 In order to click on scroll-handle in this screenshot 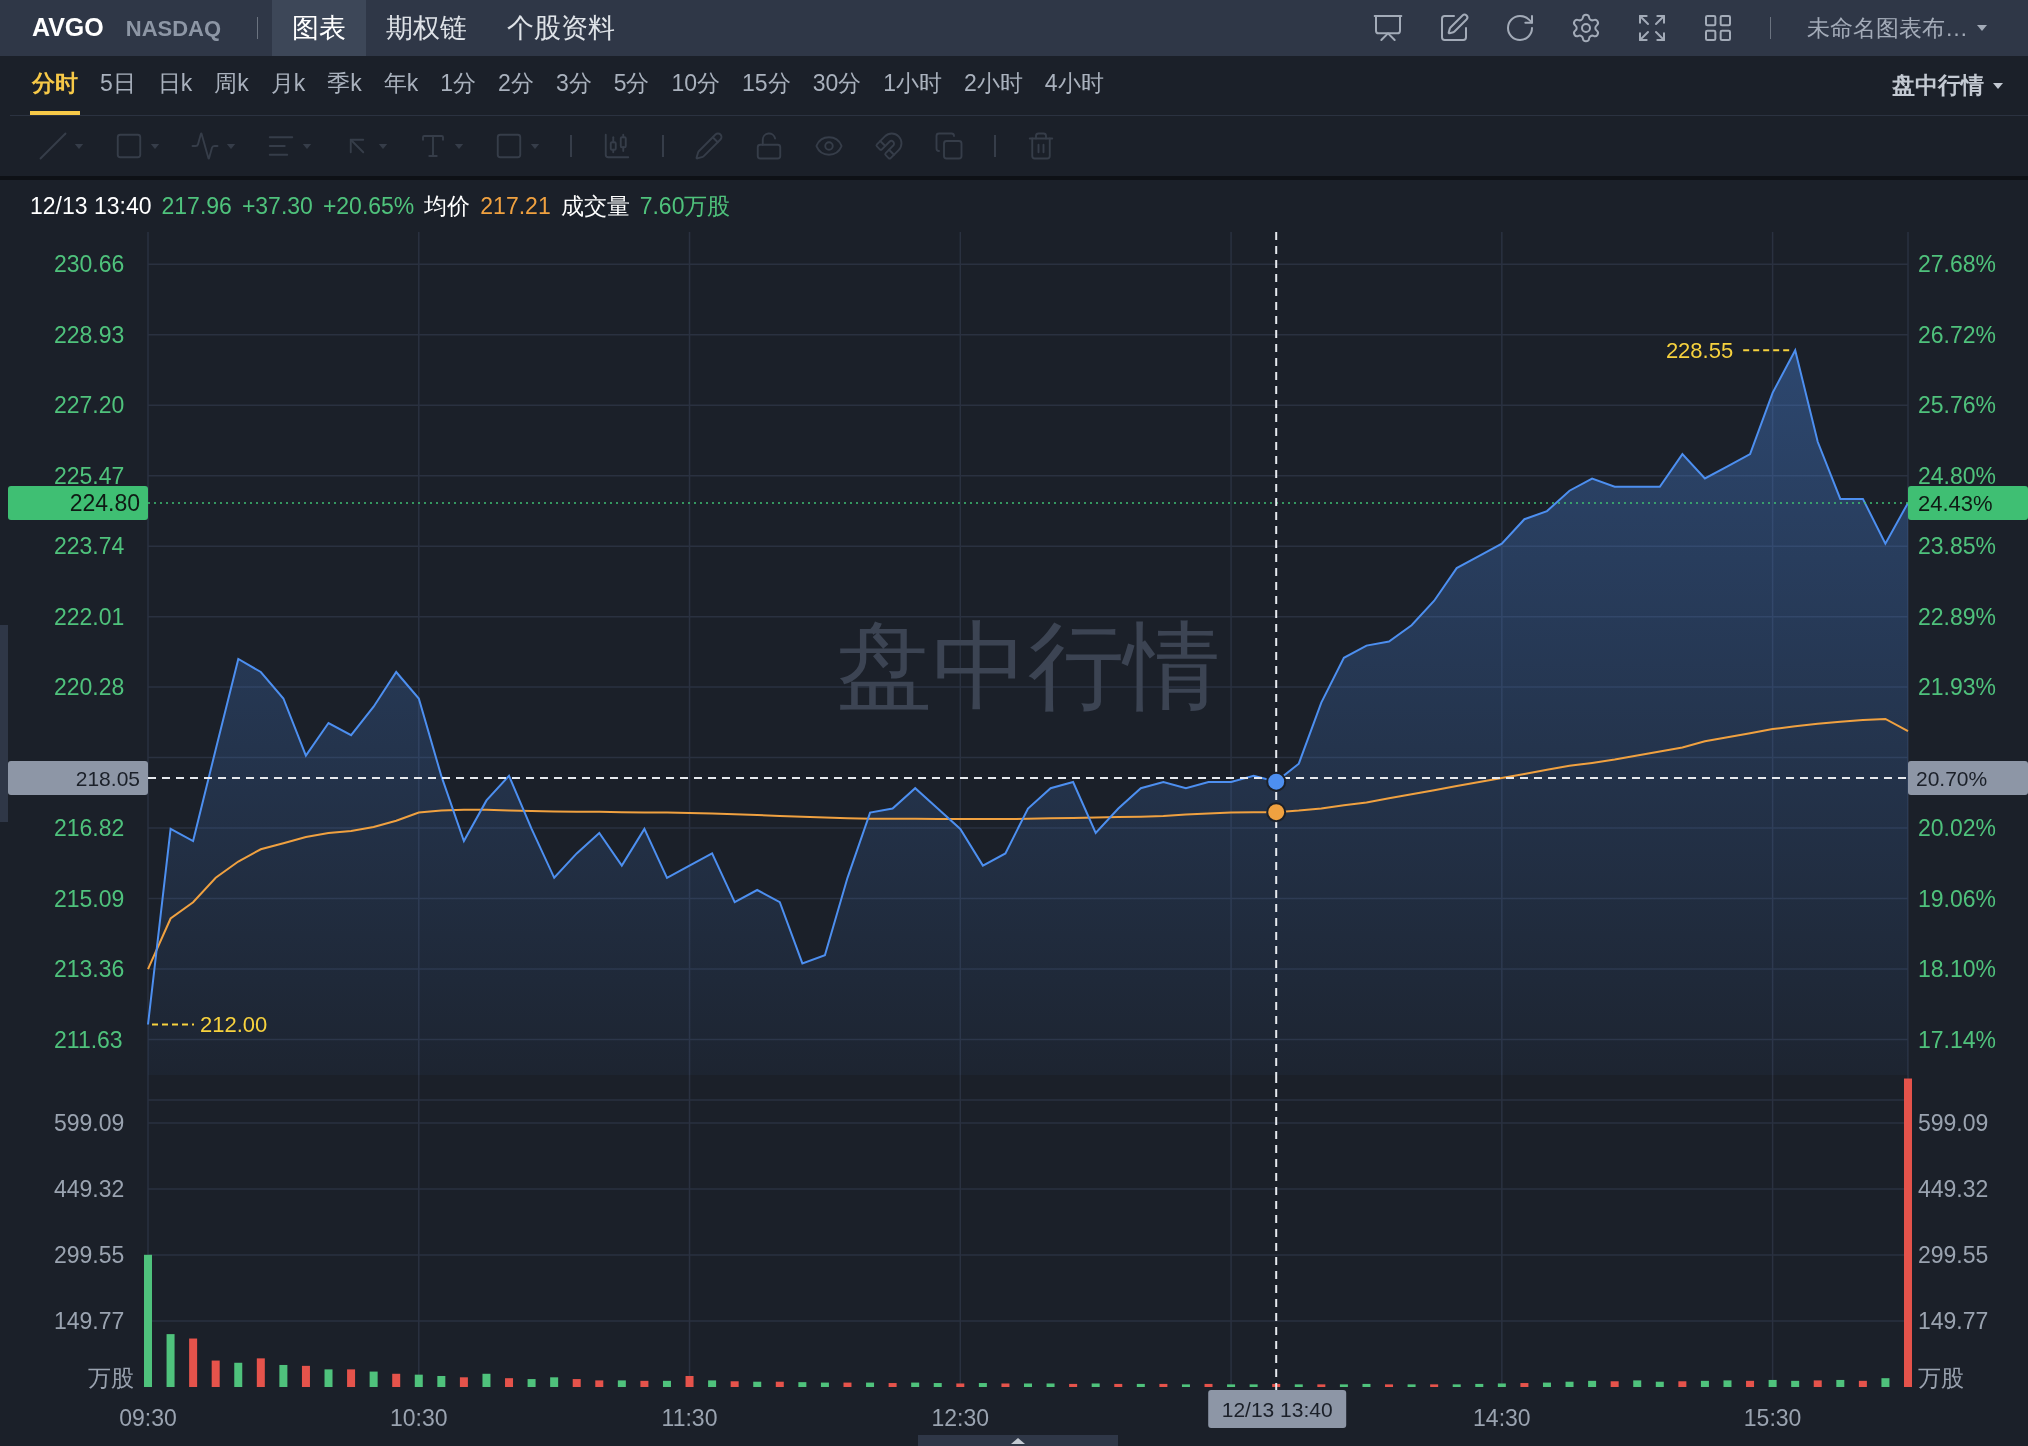, I will do `click(1018, 1440)`.